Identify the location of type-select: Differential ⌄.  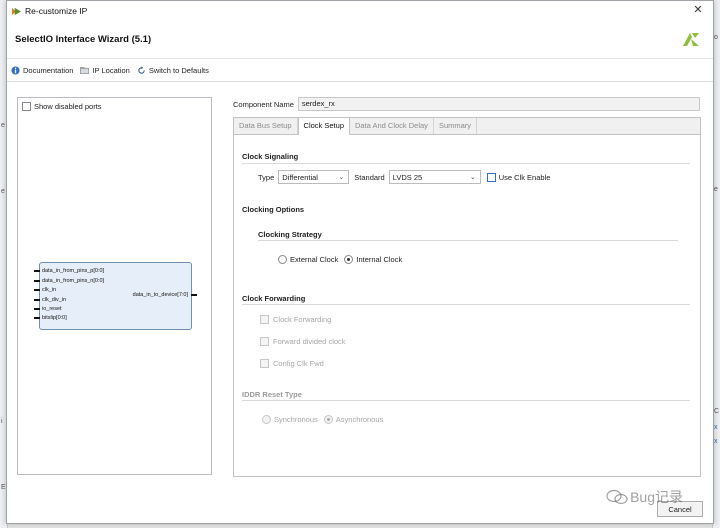
(314, 177).